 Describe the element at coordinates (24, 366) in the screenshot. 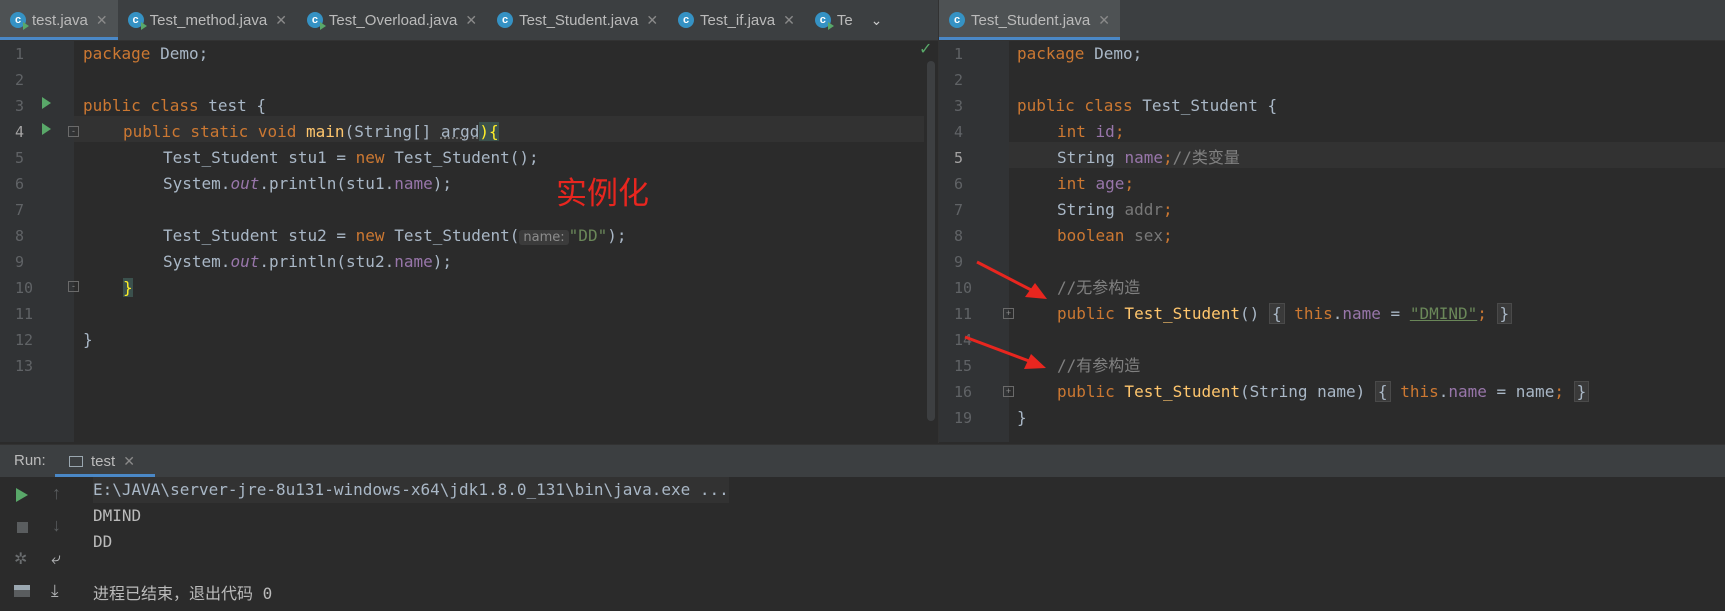

I see `line-number: 13` at that location.